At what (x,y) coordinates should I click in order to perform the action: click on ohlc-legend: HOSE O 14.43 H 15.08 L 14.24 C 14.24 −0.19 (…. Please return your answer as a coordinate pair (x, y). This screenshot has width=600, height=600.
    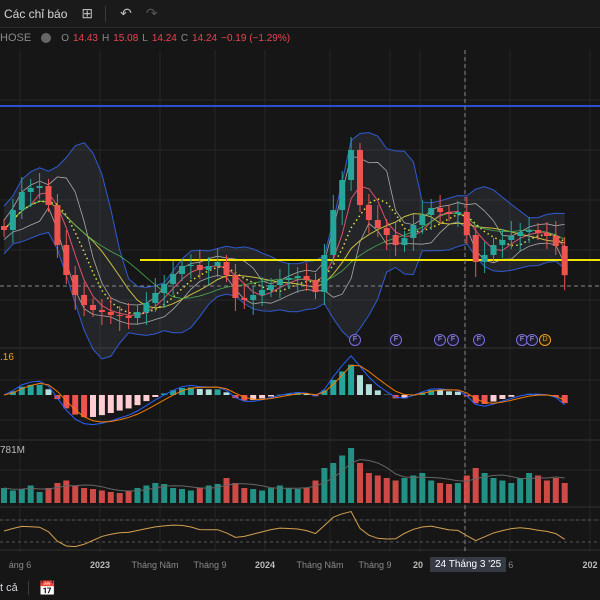
    Looking at the image, I should click on (145, 38).